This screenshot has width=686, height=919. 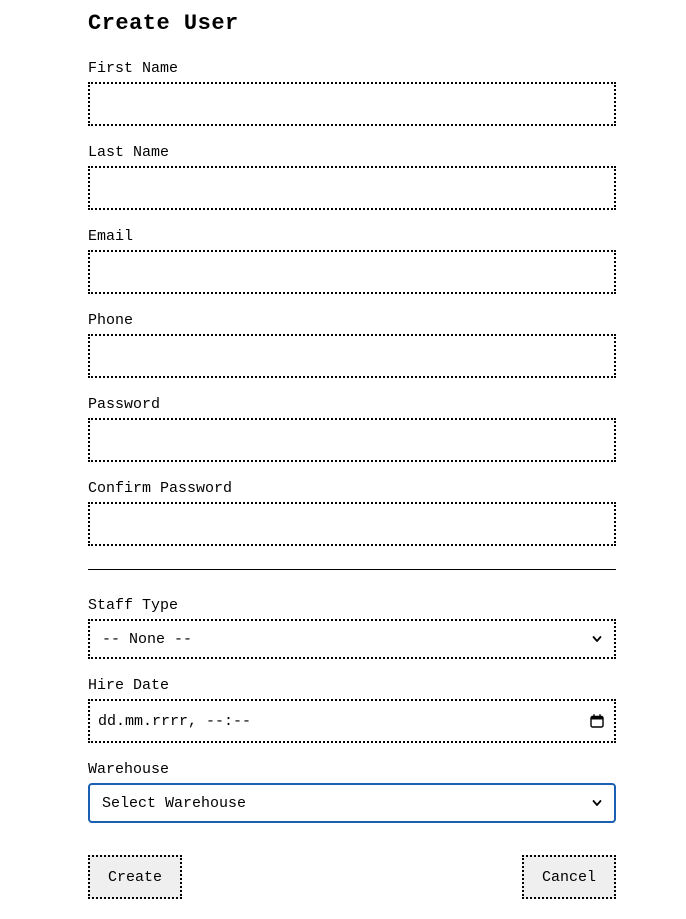 What do you see at coordinates (352, 721) in the screenshot?
I see `hire-date-input: dd.mm.rrrr, --:--` at bounding box center [352, 721].